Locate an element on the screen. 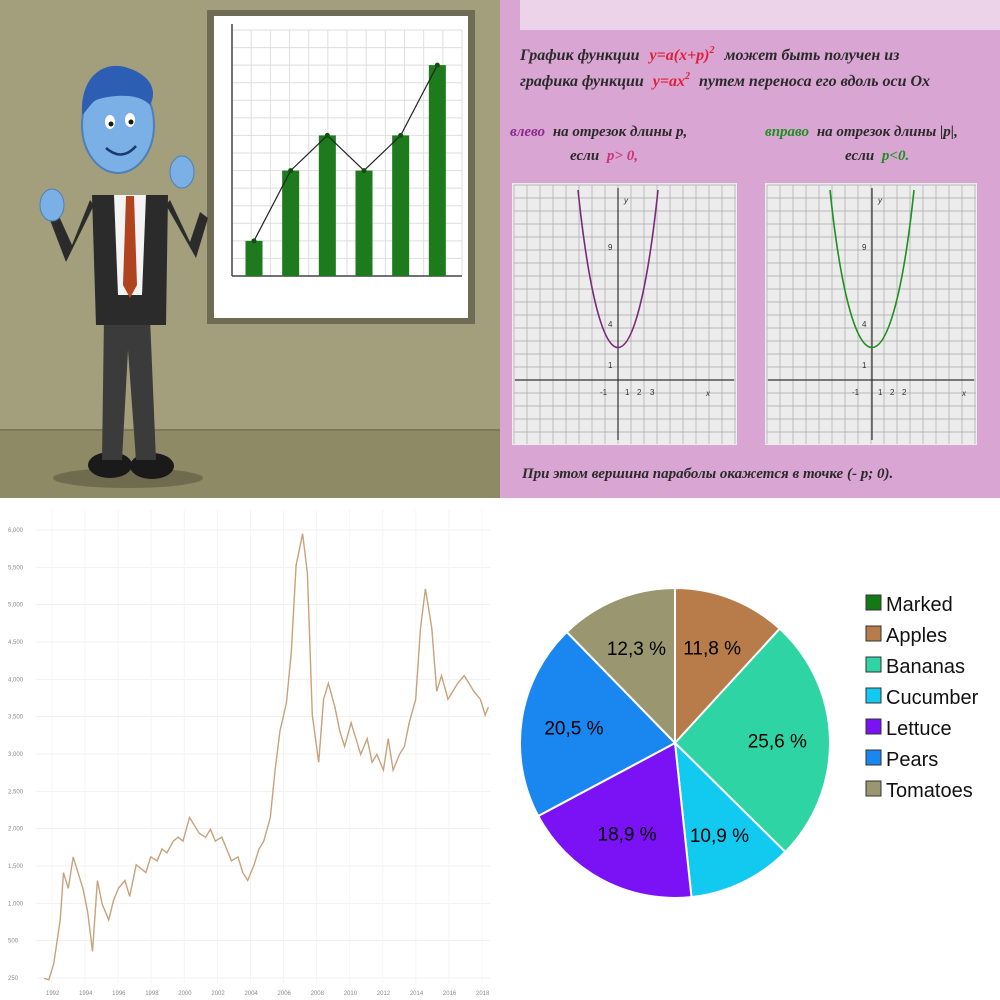 This screenshot has width=1000, height=1000. line-x-tick-label: 1994 is located at coordinates (86, 994).